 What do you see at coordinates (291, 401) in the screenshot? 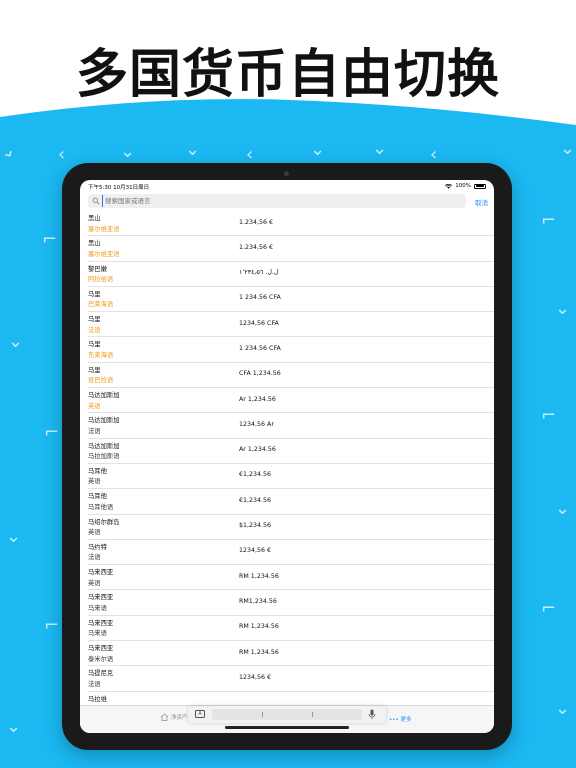
I see `list-item: 马达加斯加 英语 Ar 1,234.56` at bounding box center [291, 401].